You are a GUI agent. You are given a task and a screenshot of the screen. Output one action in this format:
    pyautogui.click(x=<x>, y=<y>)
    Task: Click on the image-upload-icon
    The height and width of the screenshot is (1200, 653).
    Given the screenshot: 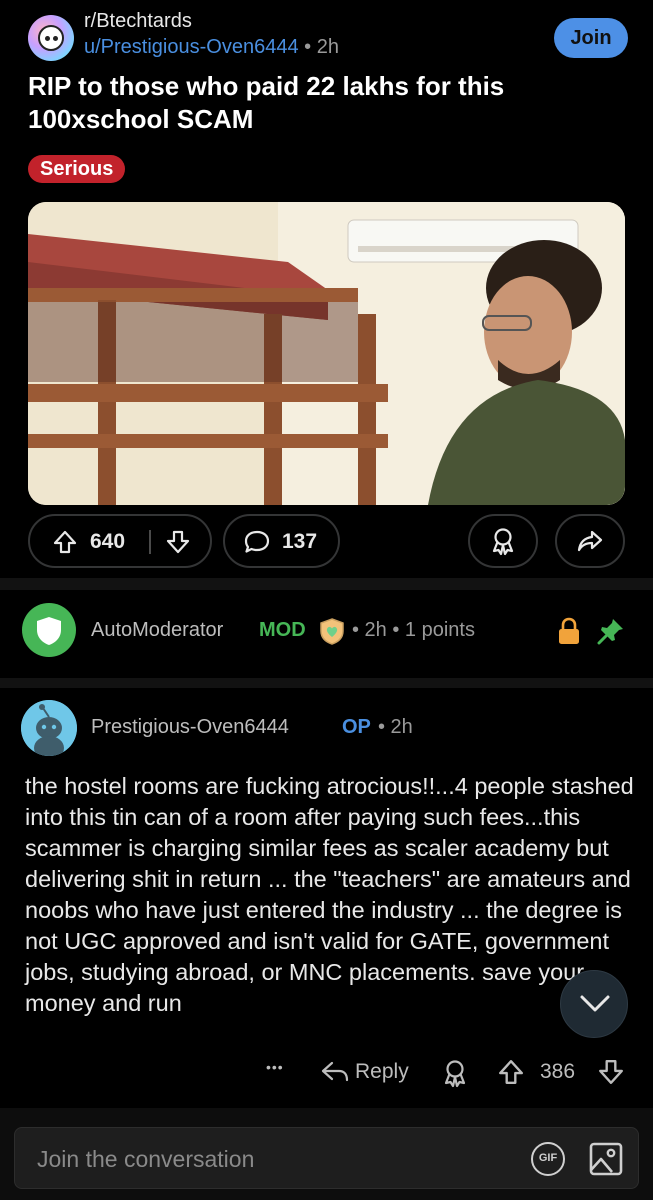 What is the action you would take?
    pyautogui.click(x=606, y=1159)
    